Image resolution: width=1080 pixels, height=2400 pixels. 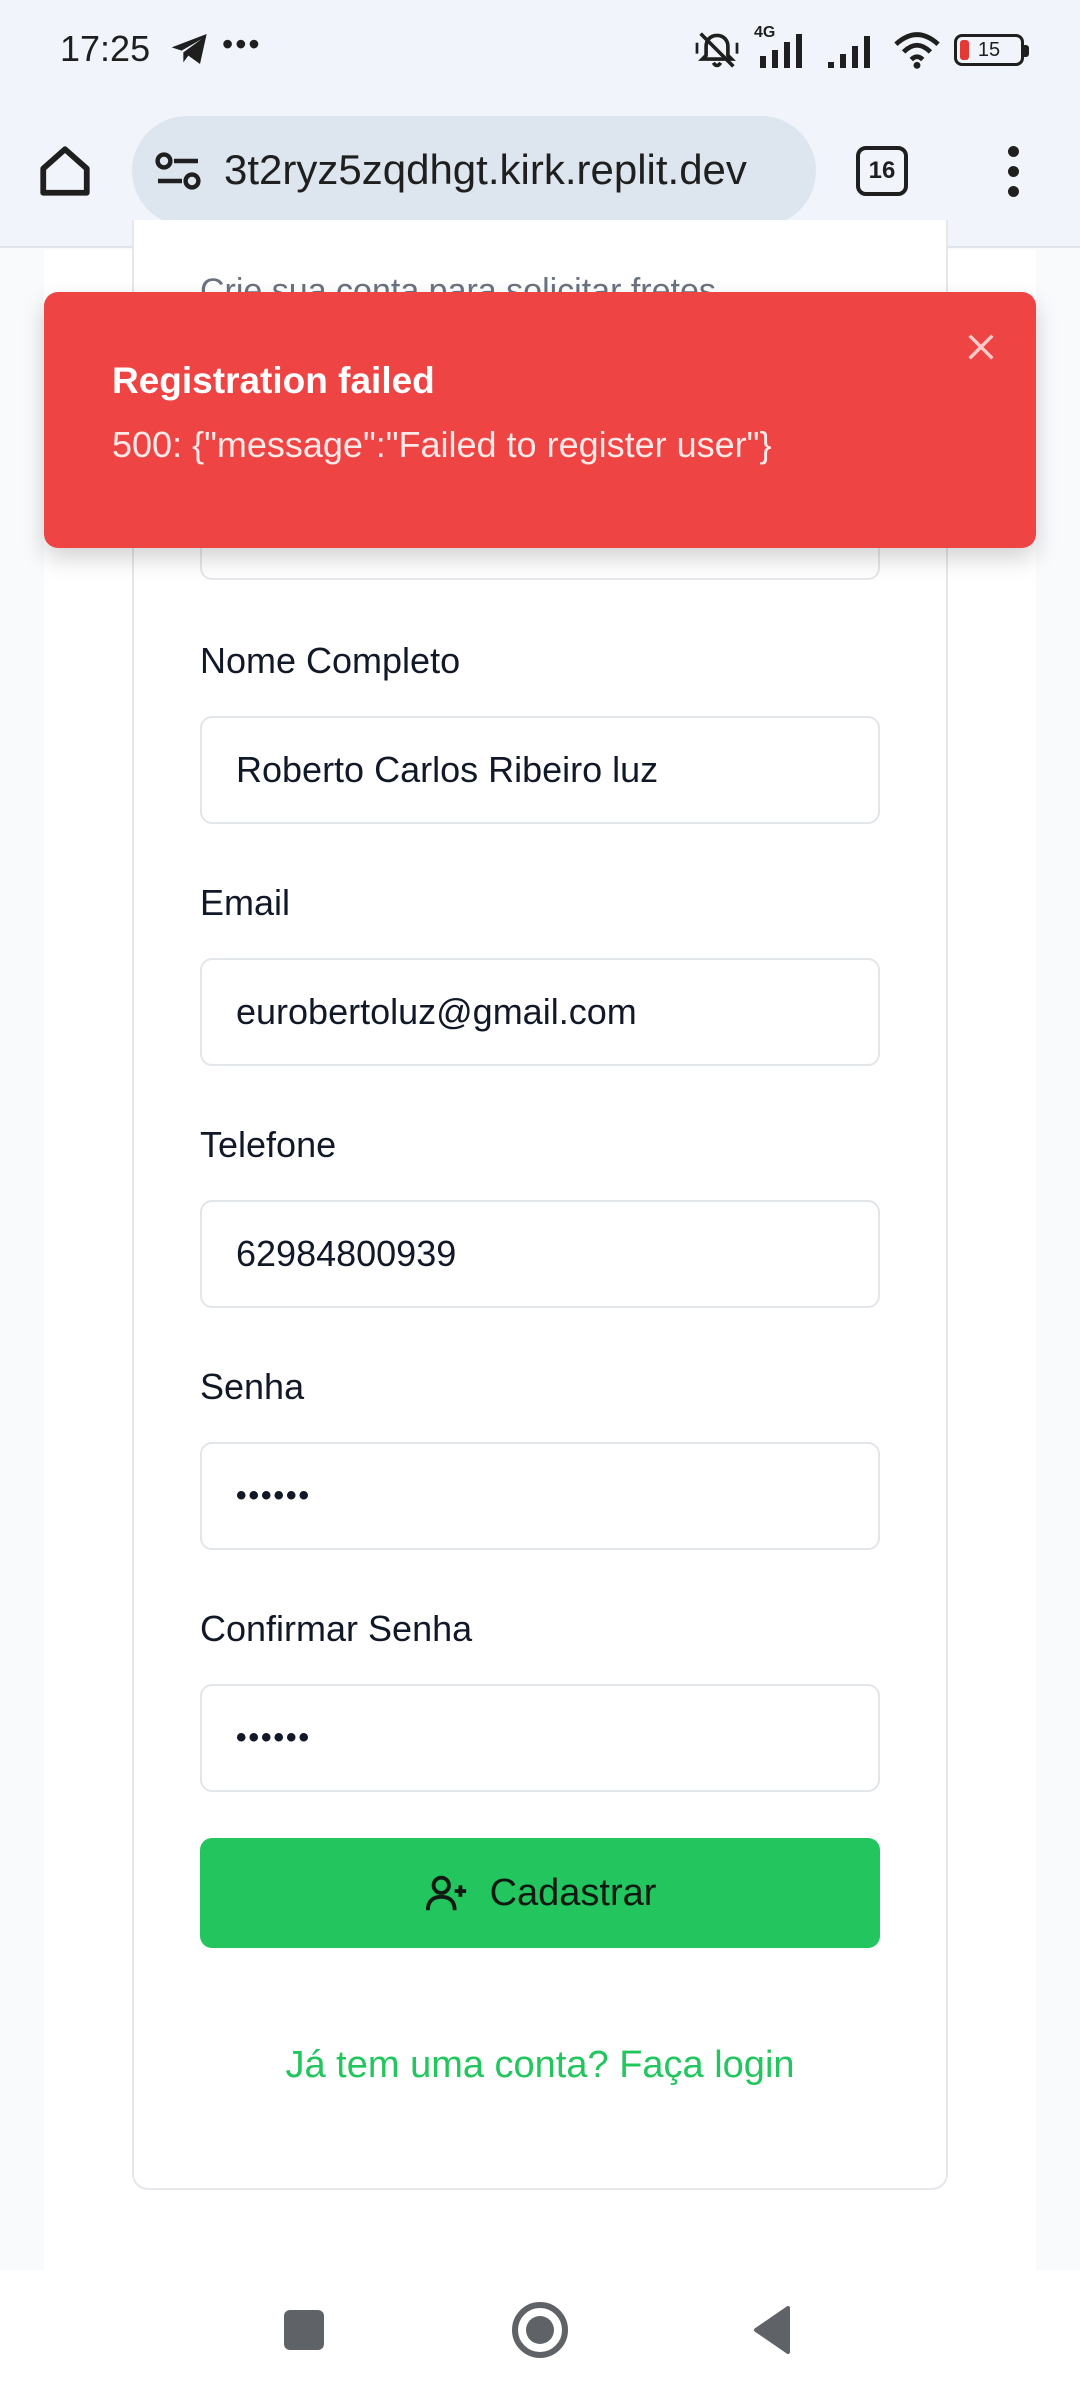 I want to click on home-button, so click(x=540, y=2330).